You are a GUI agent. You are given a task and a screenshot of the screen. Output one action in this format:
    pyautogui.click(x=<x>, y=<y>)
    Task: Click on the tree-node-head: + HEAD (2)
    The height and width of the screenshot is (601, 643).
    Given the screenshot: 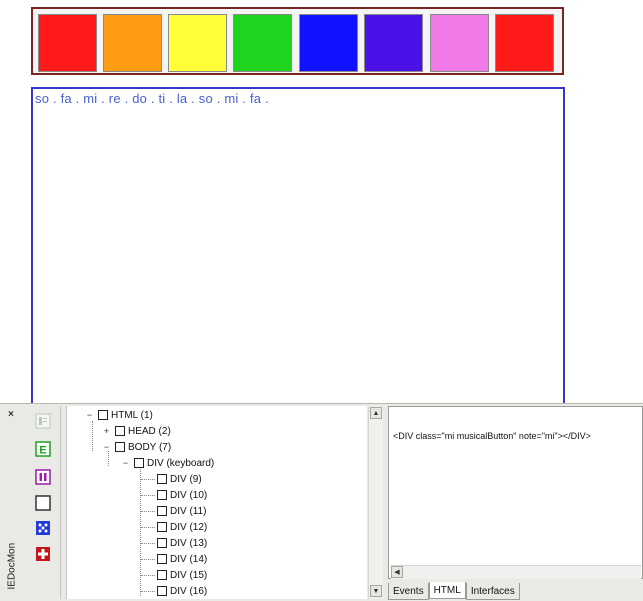 What is the action you would take?
    pyautogui.click(x=136, y=431)
    